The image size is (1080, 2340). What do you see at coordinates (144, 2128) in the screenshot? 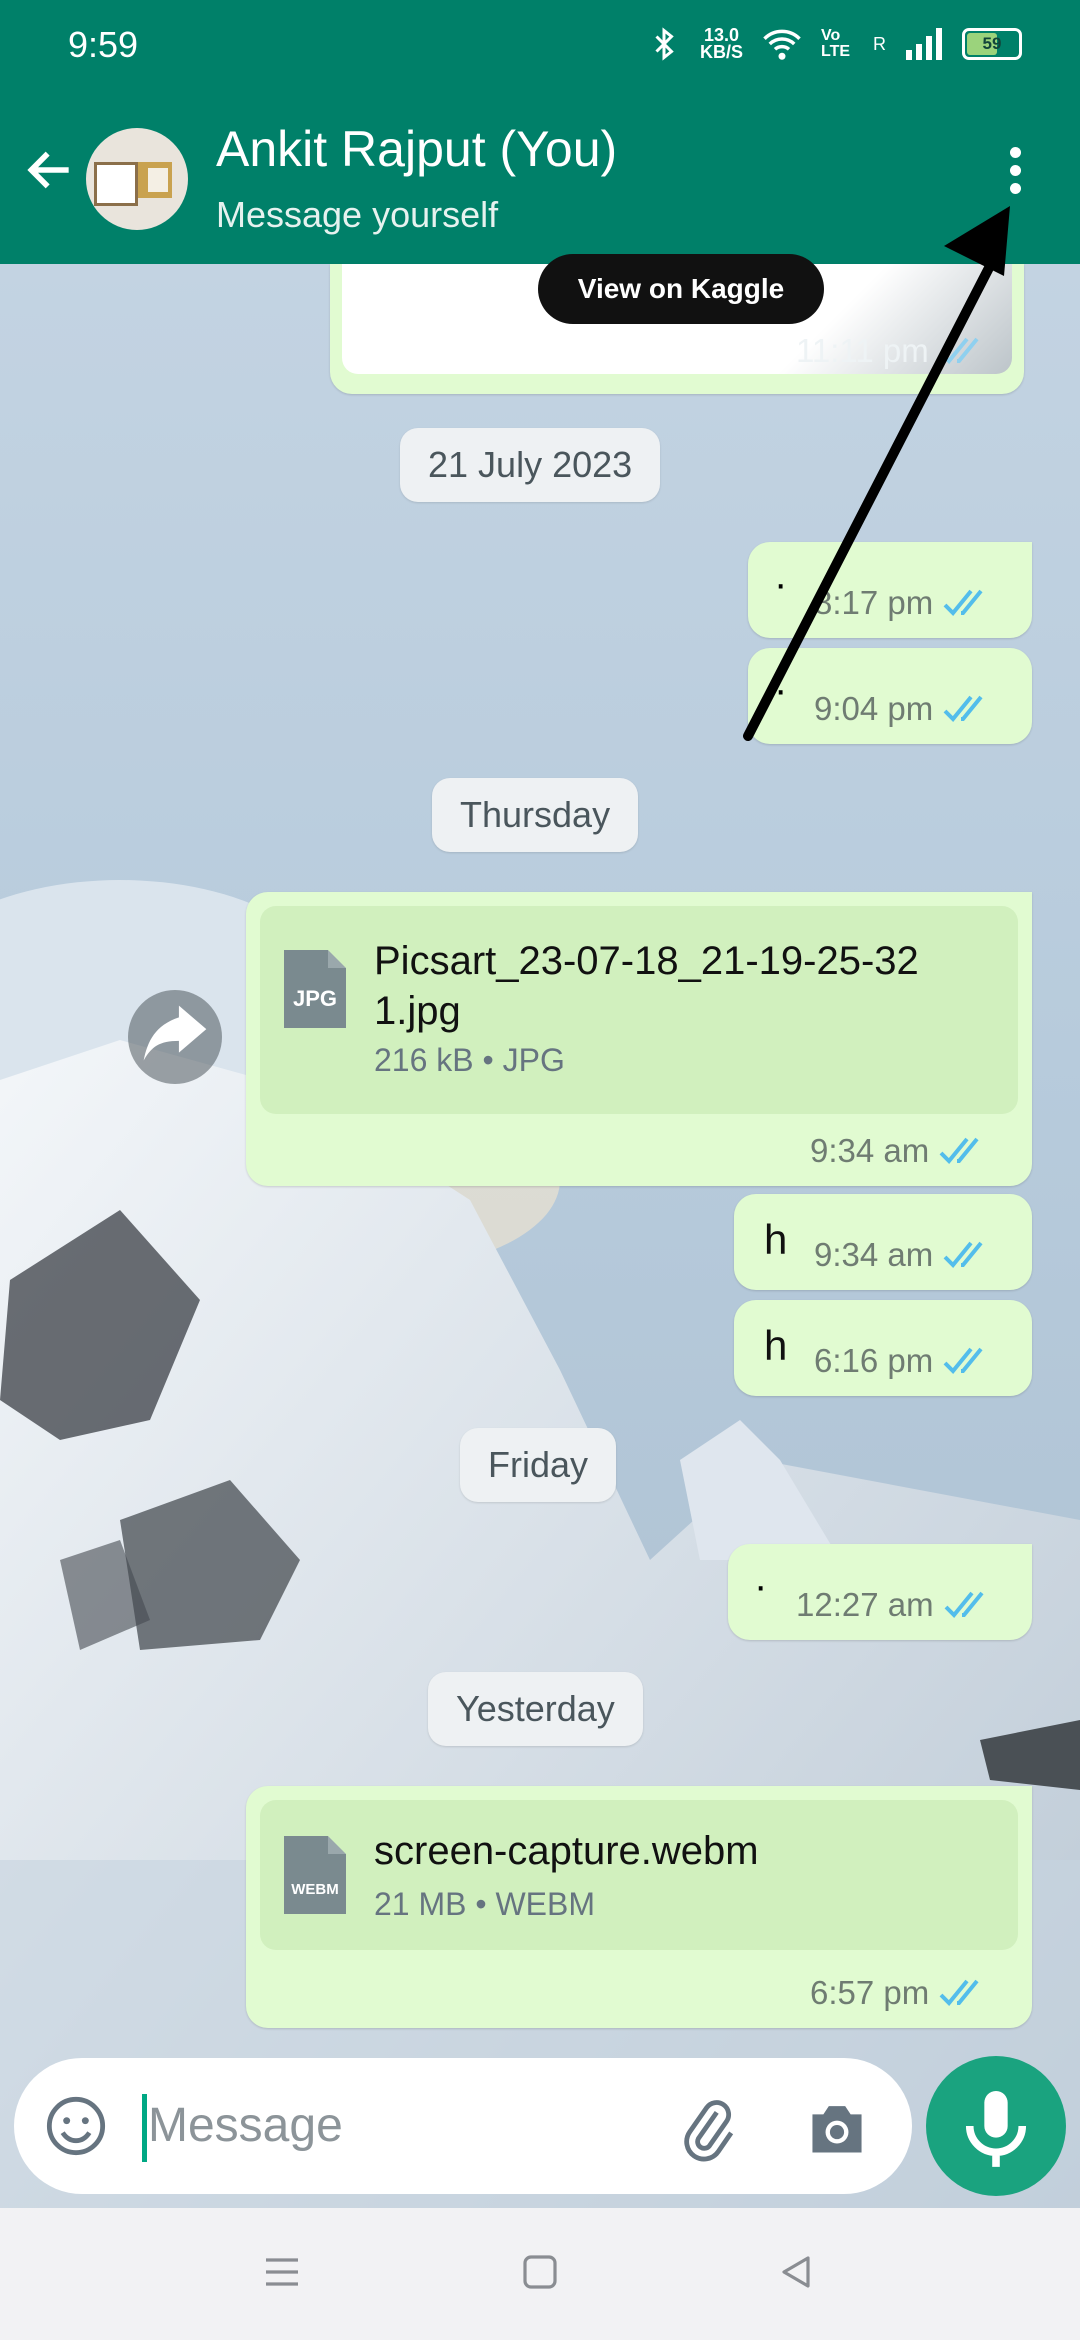
I see `text-caret` at bounding box center [144, 2128].